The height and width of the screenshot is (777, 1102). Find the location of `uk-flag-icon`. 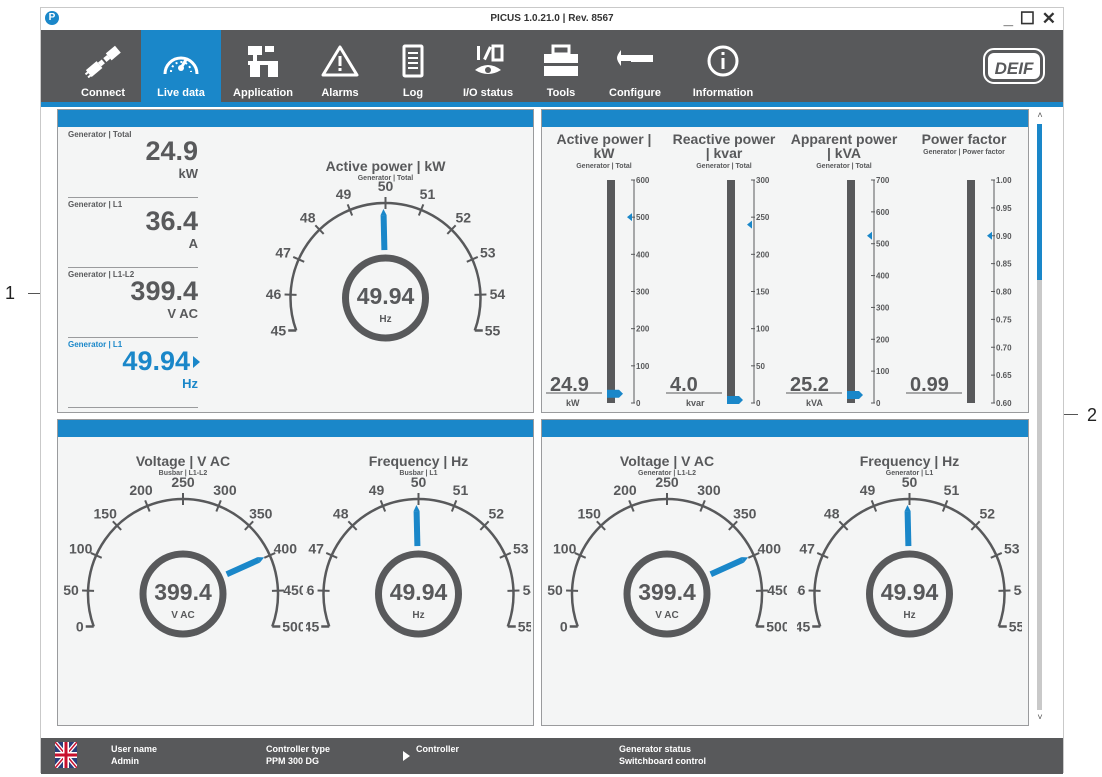

uk-flag-icon is located at coordinates (66, 755).